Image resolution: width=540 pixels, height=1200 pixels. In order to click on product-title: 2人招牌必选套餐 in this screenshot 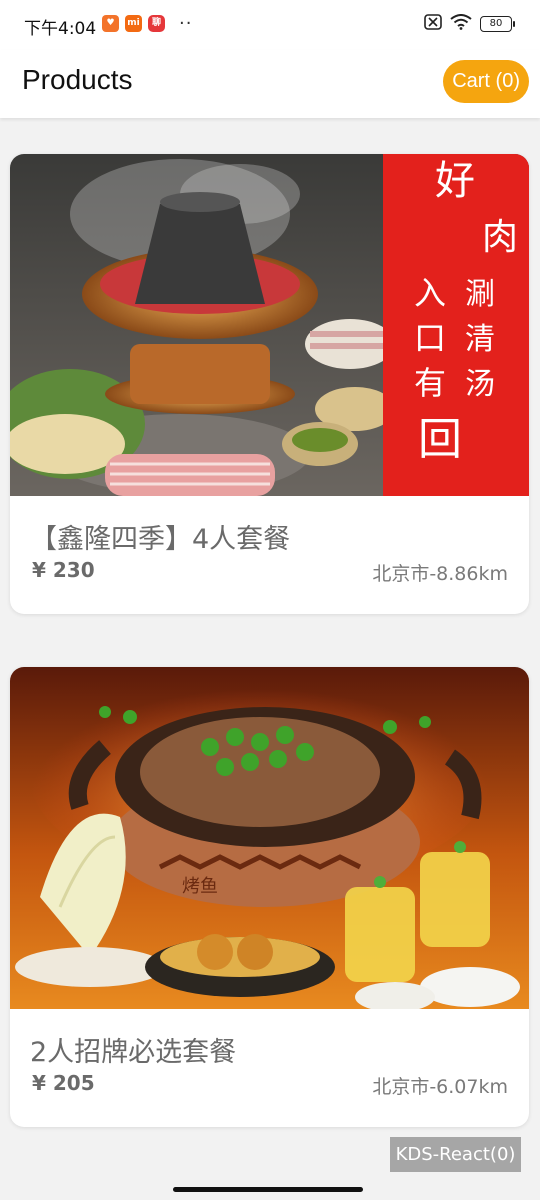, I will do `click(133, 1052)`.